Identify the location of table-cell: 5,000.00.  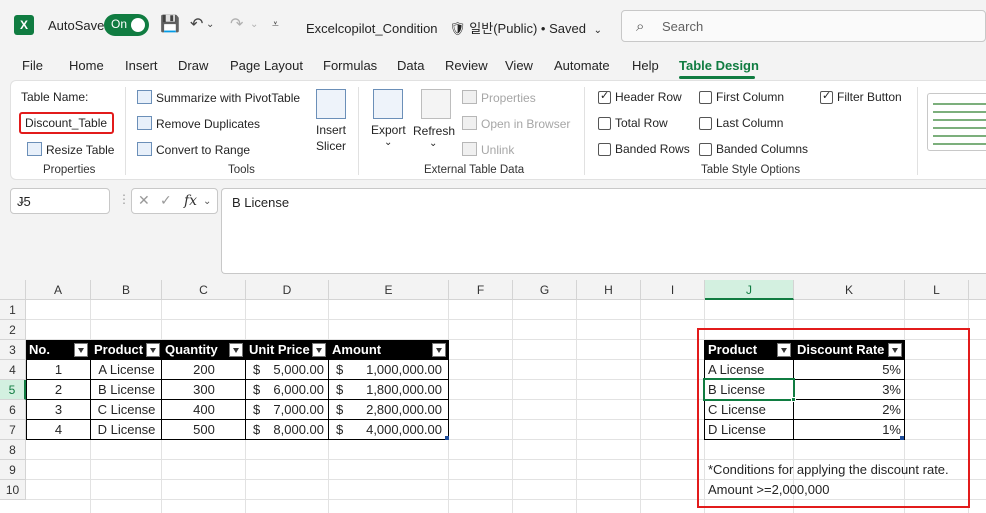
(294, 370).